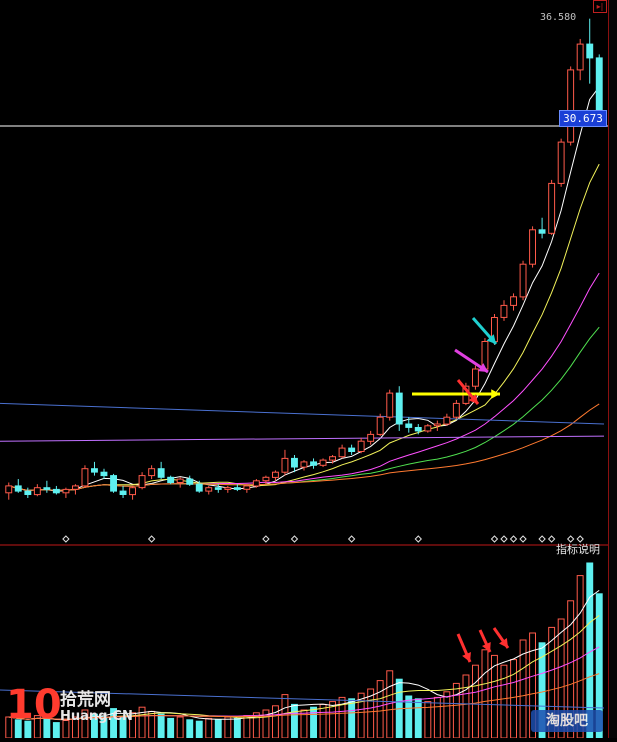 The height and width of the screenshot is (742, 617). What do you see at coordinates (302, 413) in the screenshot?
I see `ma120-line` at bounding box center [302, 413].